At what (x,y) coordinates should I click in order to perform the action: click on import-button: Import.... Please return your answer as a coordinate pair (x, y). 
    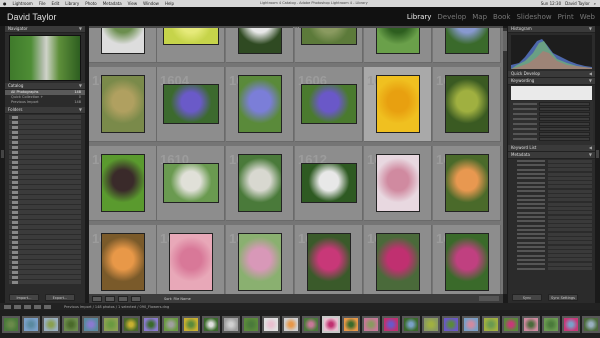
    Looking at the image, I should click on (24, 297).